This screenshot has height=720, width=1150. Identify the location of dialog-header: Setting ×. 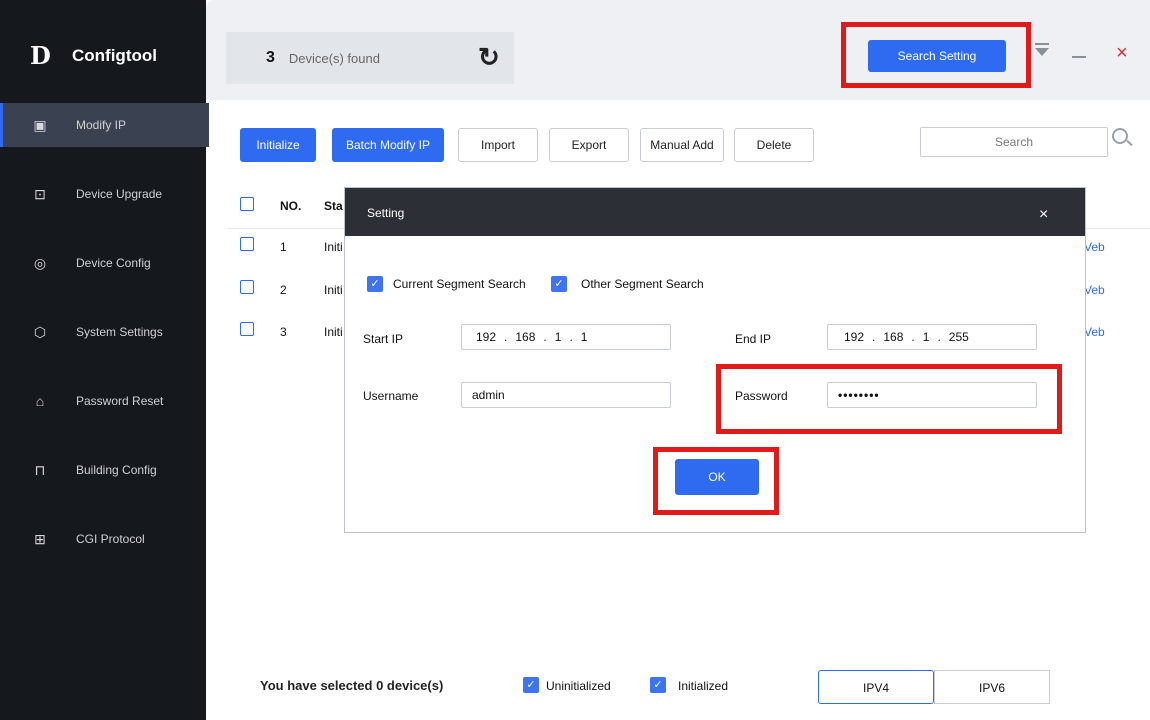
(715, 212).